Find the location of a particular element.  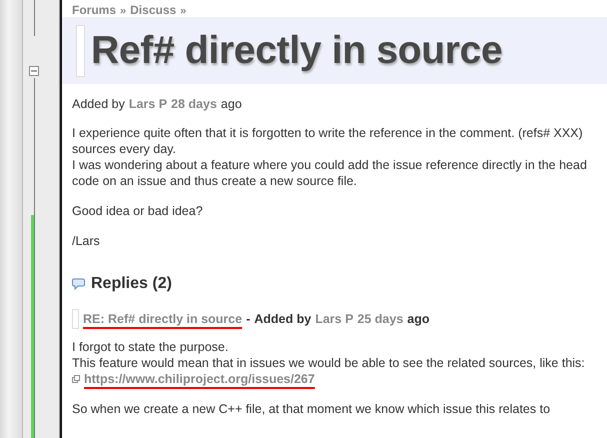

reply-text: So when we create a new C++ file, at that moment we know which issue this relates to is located at coordinates (312, 409).